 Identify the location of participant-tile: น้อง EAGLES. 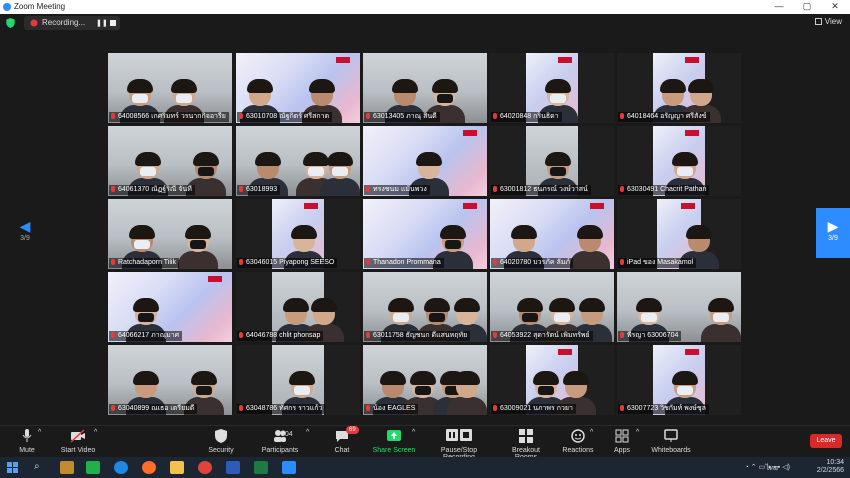
(425, 380).